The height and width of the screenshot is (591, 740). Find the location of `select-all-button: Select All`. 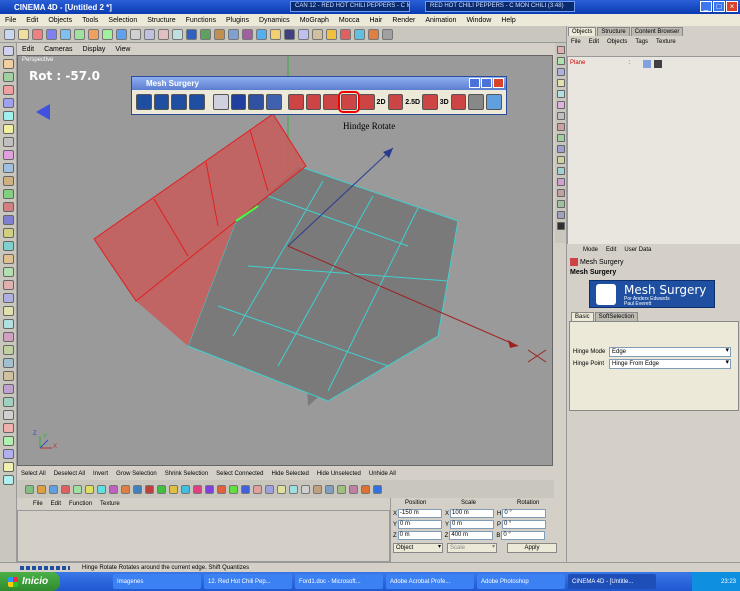

select-all-button: Select All is located at coordinates (33, 474).